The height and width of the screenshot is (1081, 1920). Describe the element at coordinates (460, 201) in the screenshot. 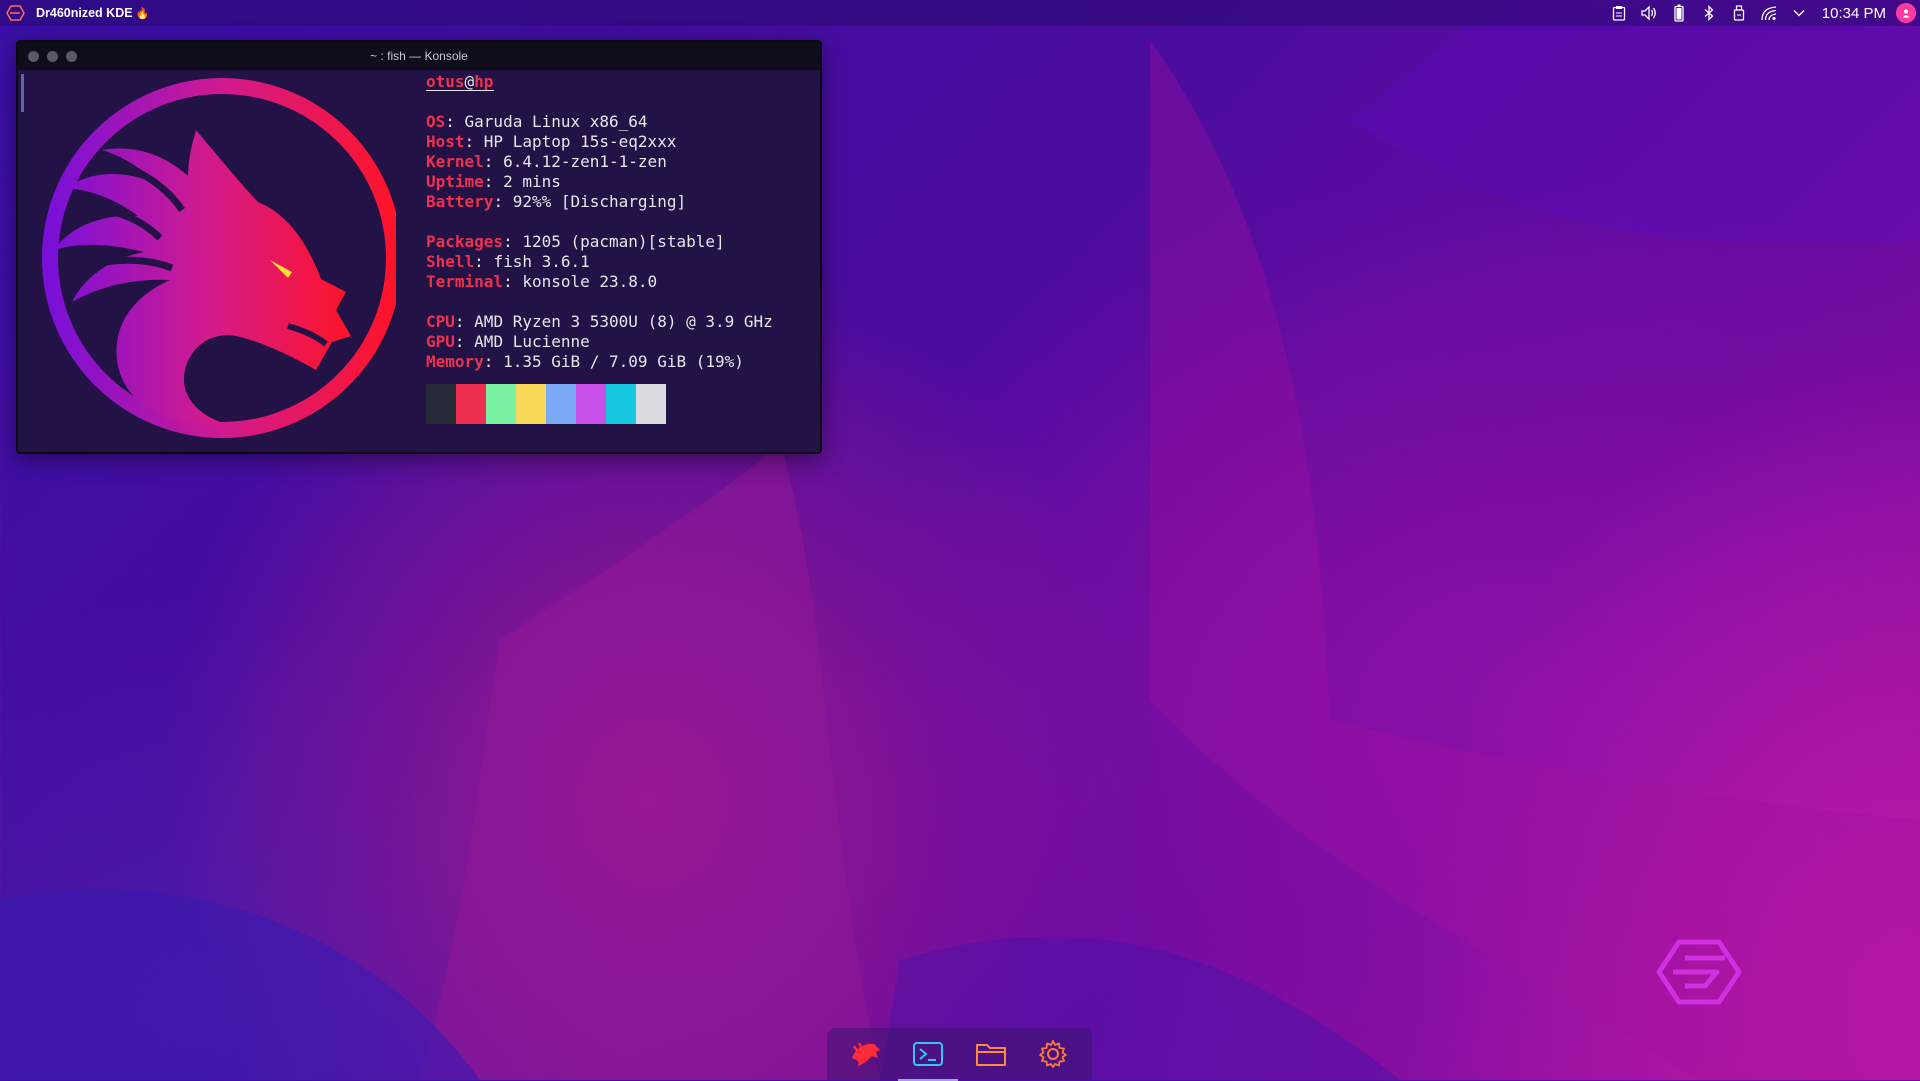

I see `info-key: Battery` at that location.